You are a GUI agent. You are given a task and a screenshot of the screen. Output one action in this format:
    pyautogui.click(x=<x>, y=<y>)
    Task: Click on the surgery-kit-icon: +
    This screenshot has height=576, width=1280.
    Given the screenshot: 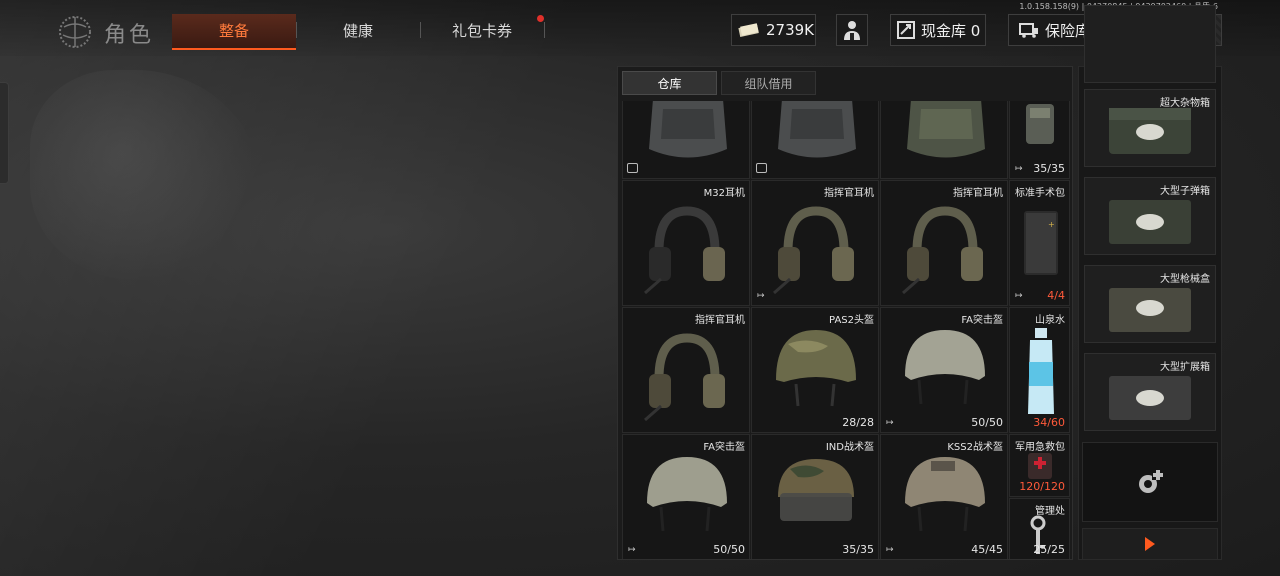 What is the action you would take?
    pyautogui.click(x=1041, y=243)
    